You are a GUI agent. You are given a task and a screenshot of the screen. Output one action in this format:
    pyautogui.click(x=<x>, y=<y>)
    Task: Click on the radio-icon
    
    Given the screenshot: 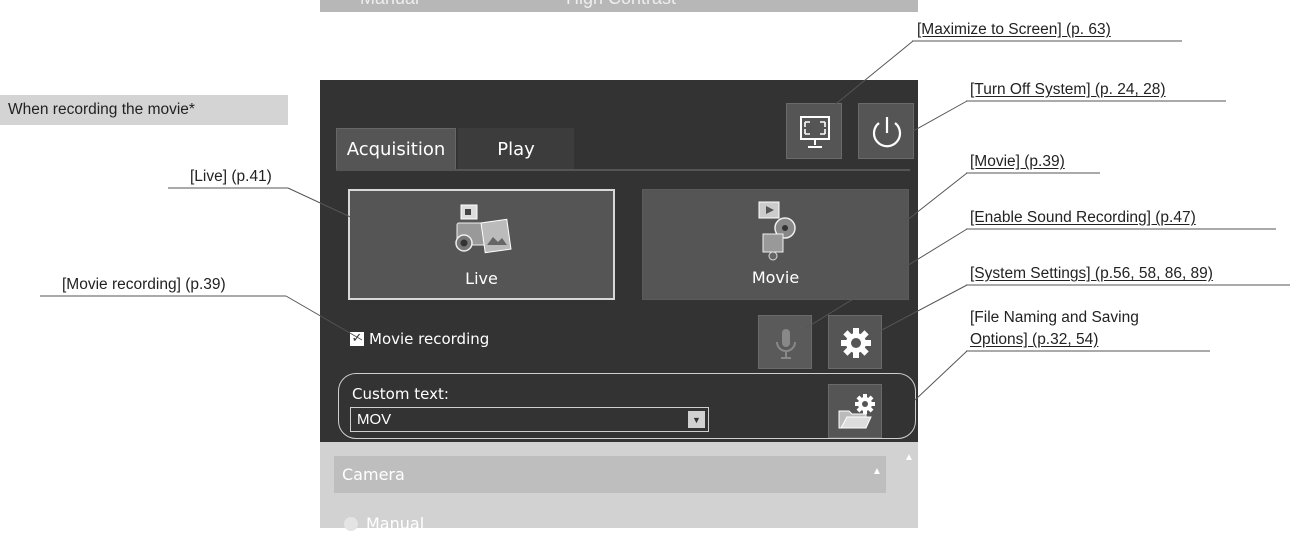 What is the action you would take?
    pyautogui.click(x=351, y=523)
    